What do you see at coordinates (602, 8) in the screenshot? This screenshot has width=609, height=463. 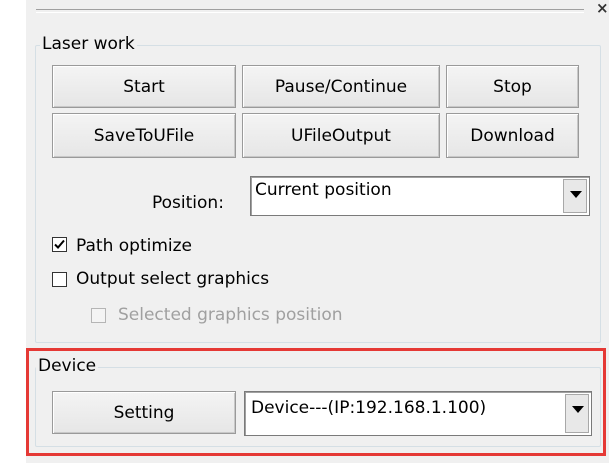 I see `close-icon: ×` at bounding box center [602, 8].